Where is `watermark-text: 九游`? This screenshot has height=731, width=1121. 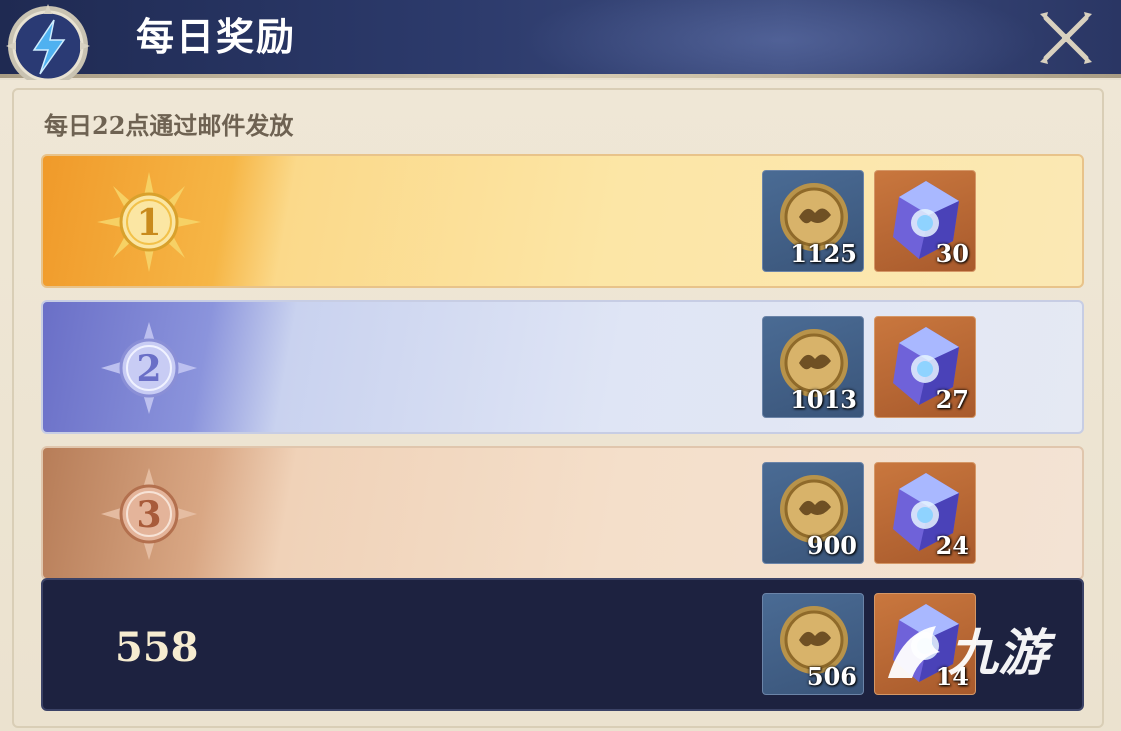 watermark-text: 九游 is located at coordinates (998, 653).